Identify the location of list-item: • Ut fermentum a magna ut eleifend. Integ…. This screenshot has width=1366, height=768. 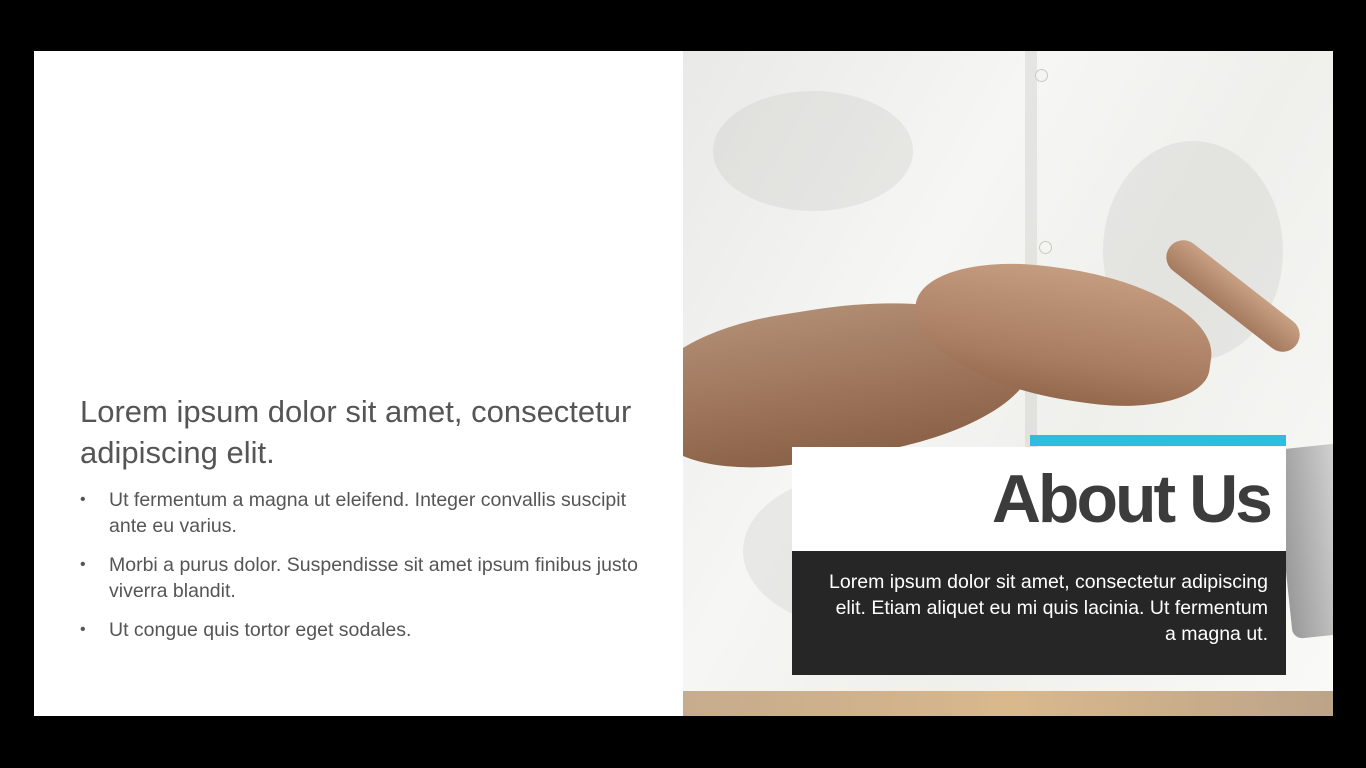
(370, 513).